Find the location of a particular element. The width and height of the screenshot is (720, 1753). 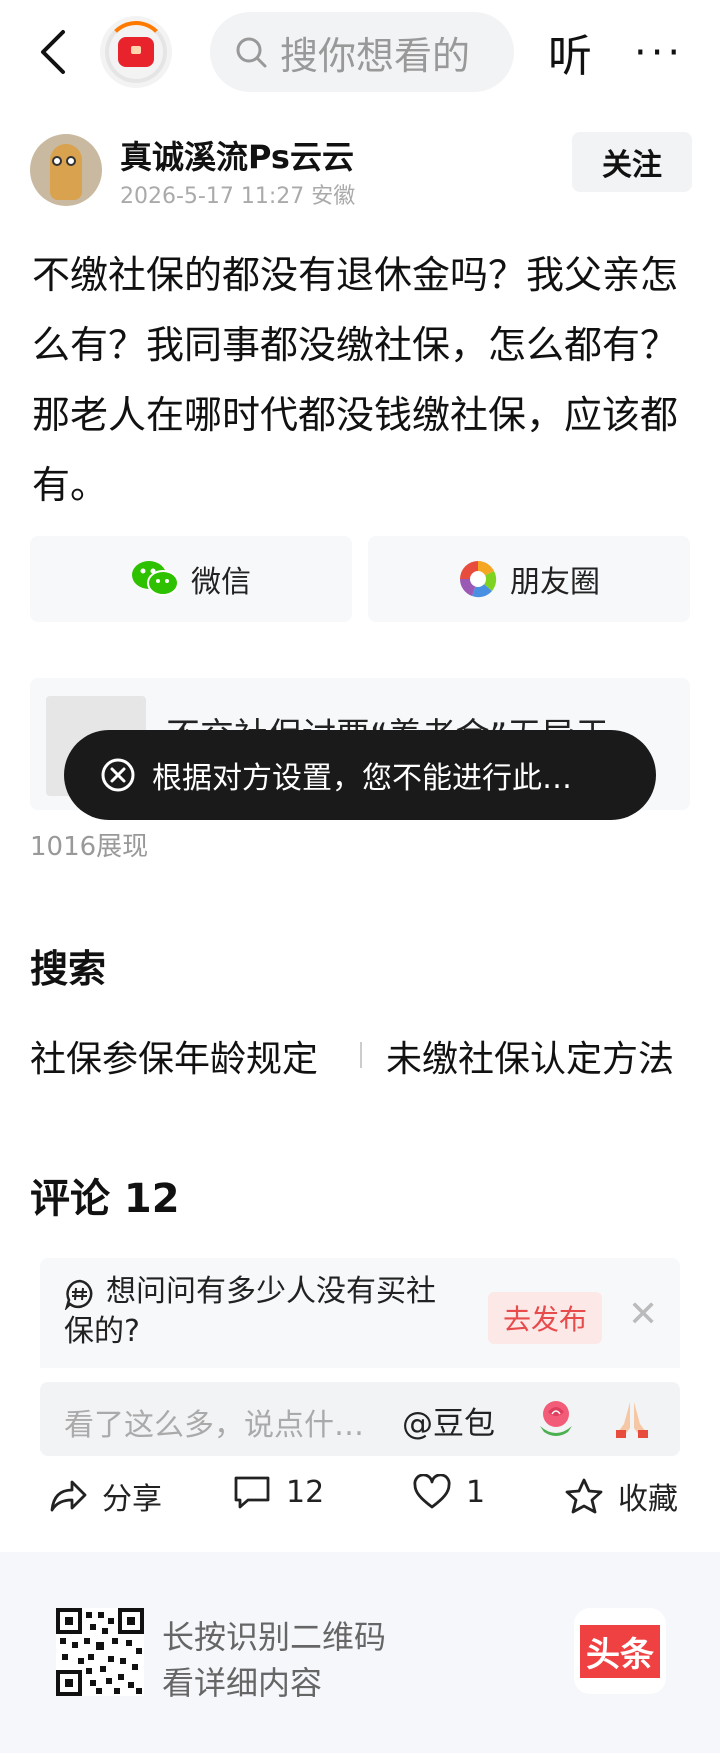

toutiao-logo: 头条 is located at coordinates (620, 1651).